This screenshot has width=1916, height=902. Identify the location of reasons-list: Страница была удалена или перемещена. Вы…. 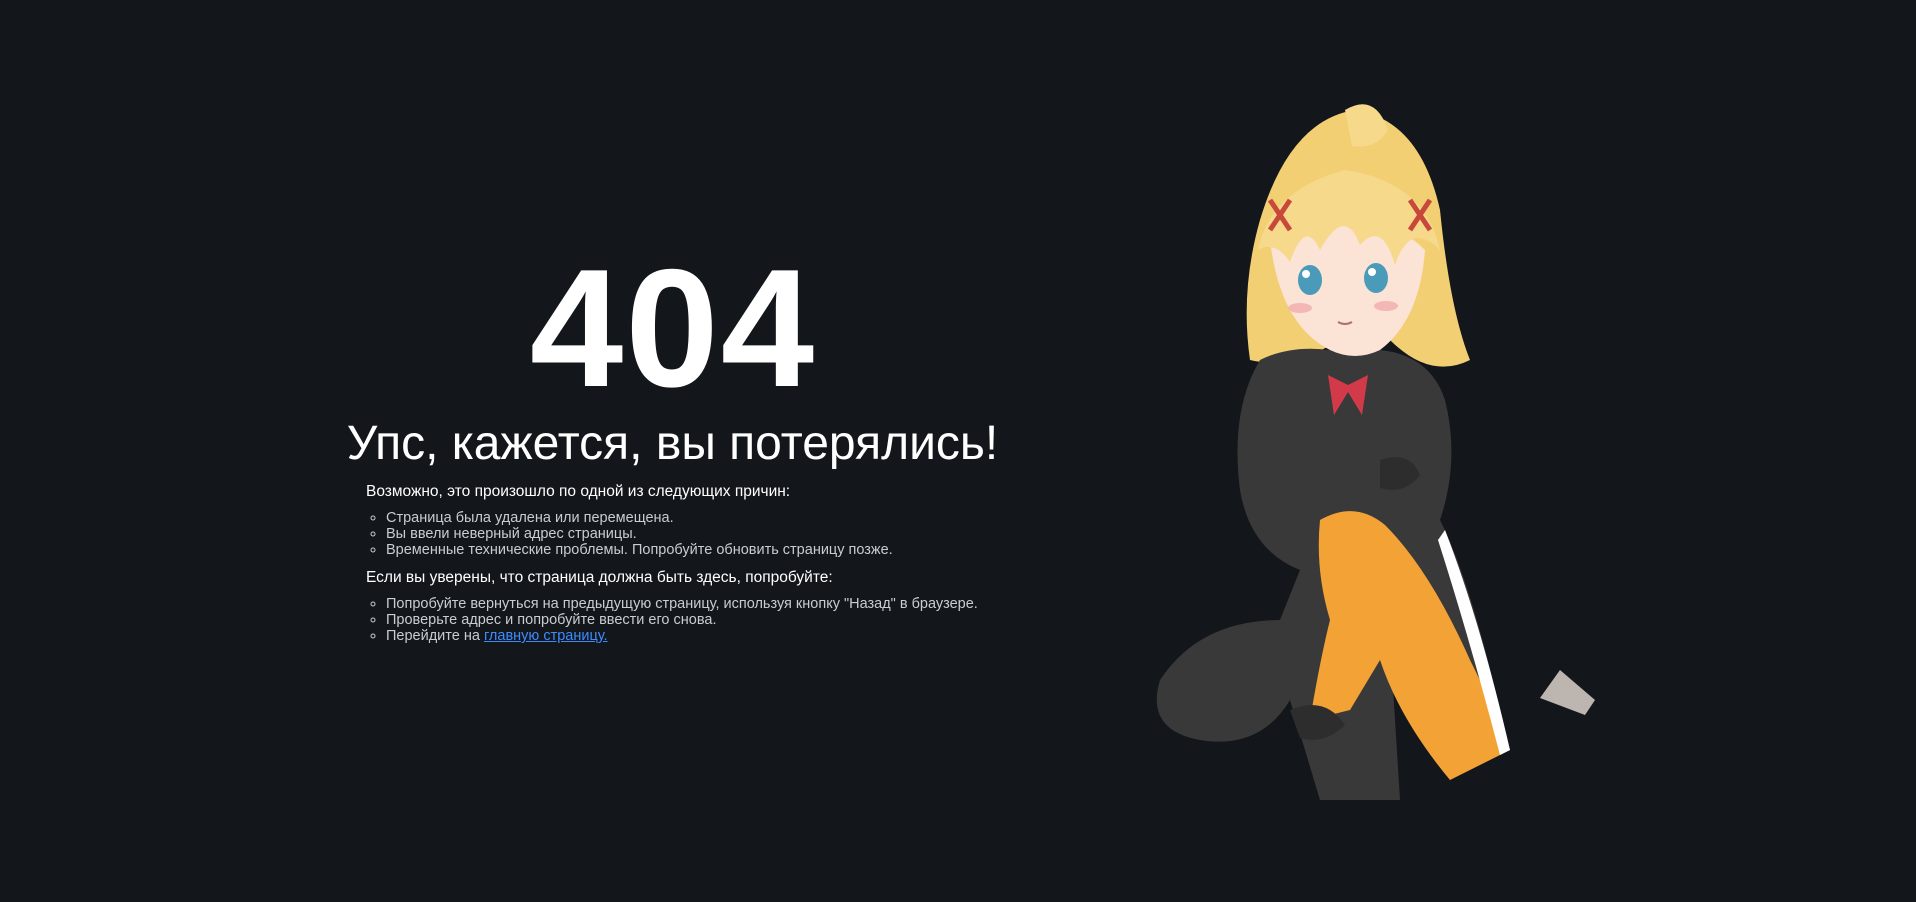
(686, 534).